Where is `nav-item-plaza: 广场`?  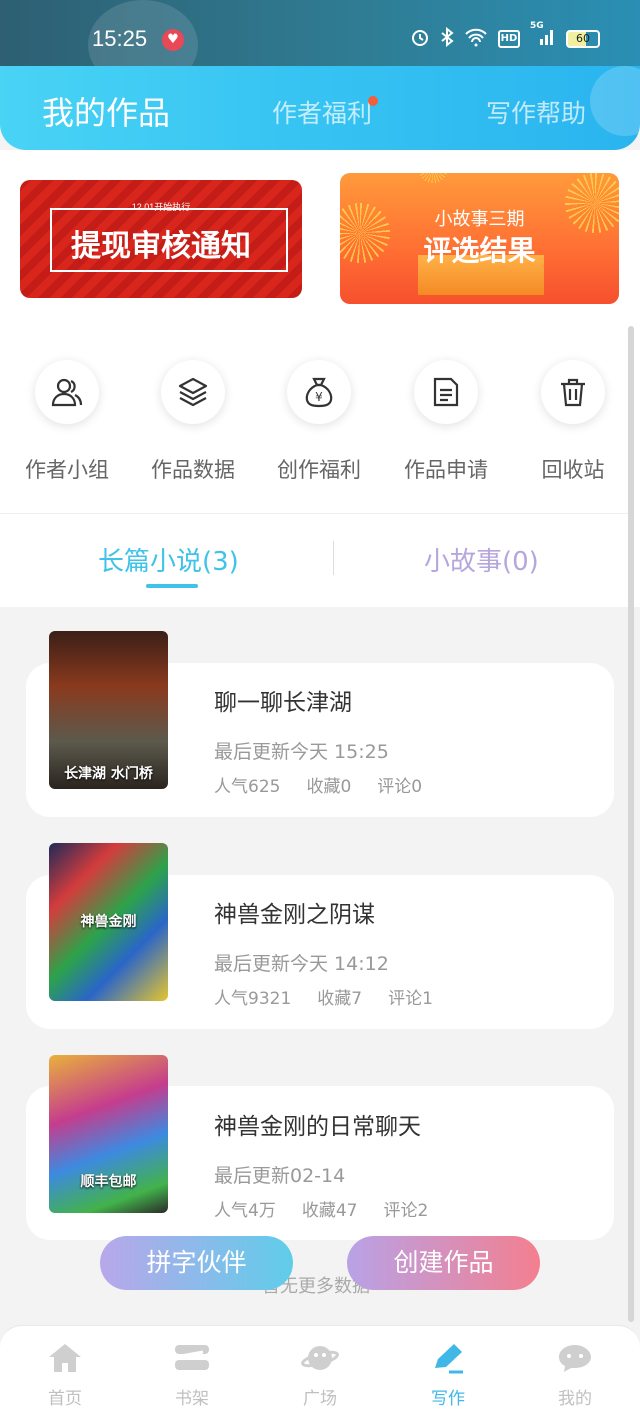 nav-item-plaza: 广场 is located at coordinates (320, 1375).